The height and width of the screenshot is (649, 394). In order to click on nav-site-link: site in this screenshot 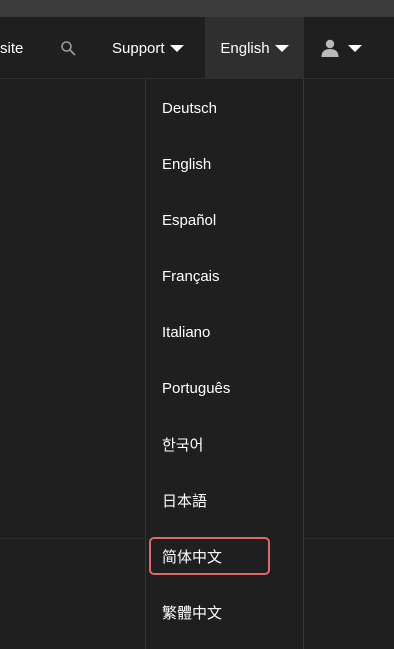, I will do `click(11, 48)`.